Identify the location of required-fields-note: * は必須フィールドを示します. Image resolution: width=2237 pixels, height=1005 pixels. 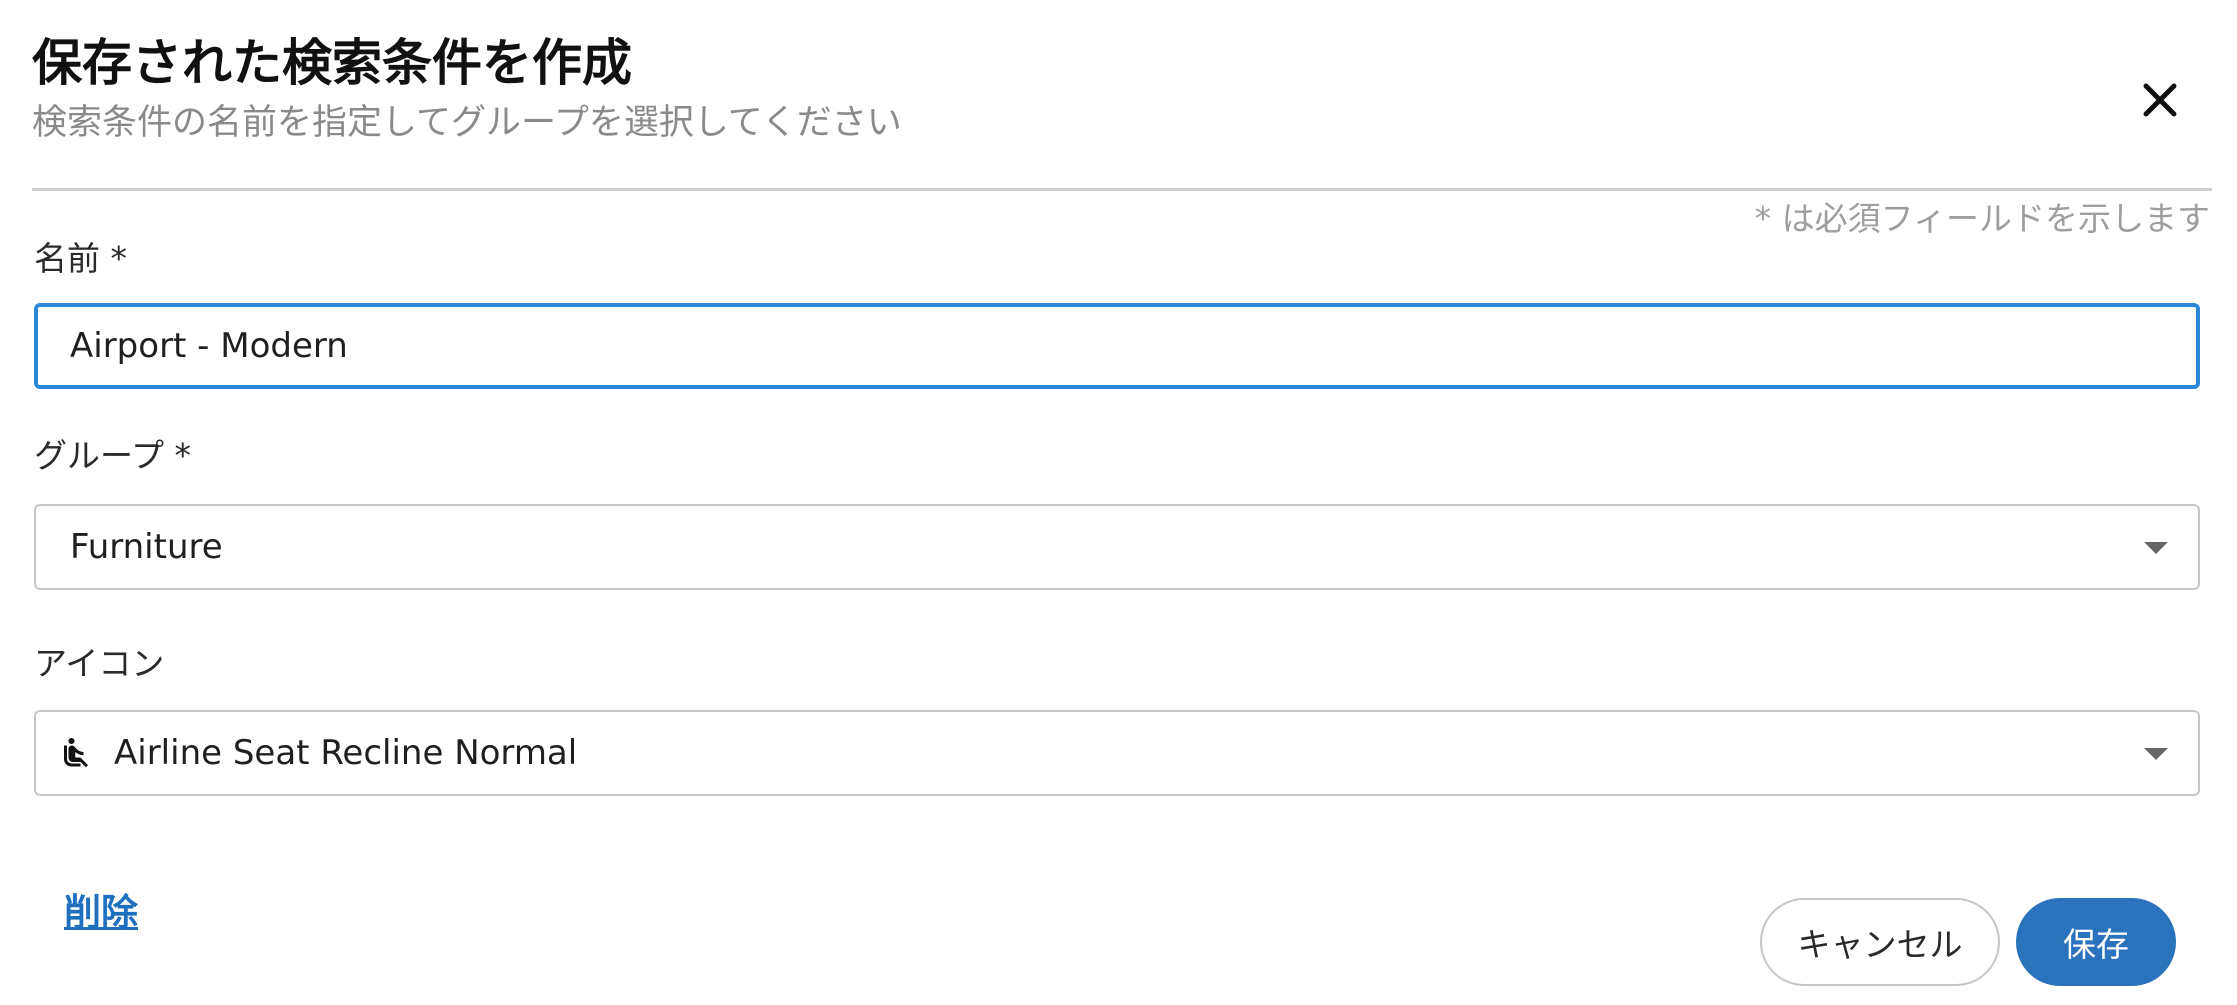
(1982, 218).